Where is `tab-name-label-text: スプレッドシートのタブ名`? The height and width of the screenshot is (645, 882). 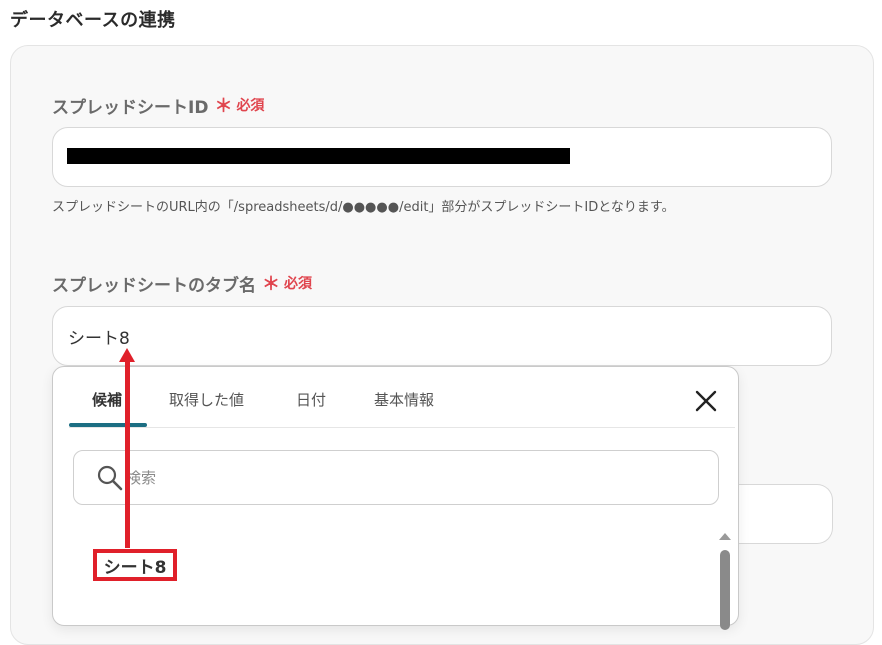 tab-name-label-text: スプレッドシートのタブ名 is located at coordinates (154, 285).